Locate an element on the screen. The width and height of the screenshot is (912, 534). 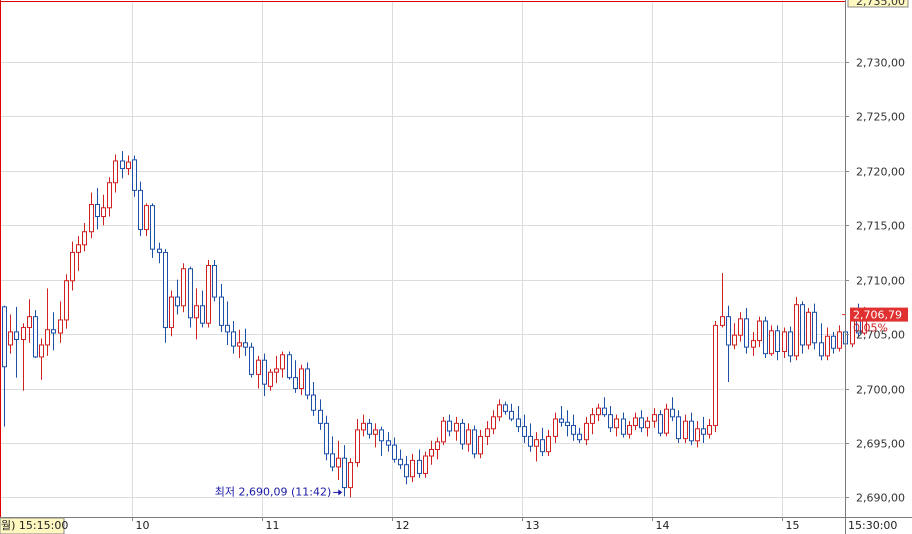
crosshair-time-label: 월) 15:15:00 is located at coordinates (34, 525).